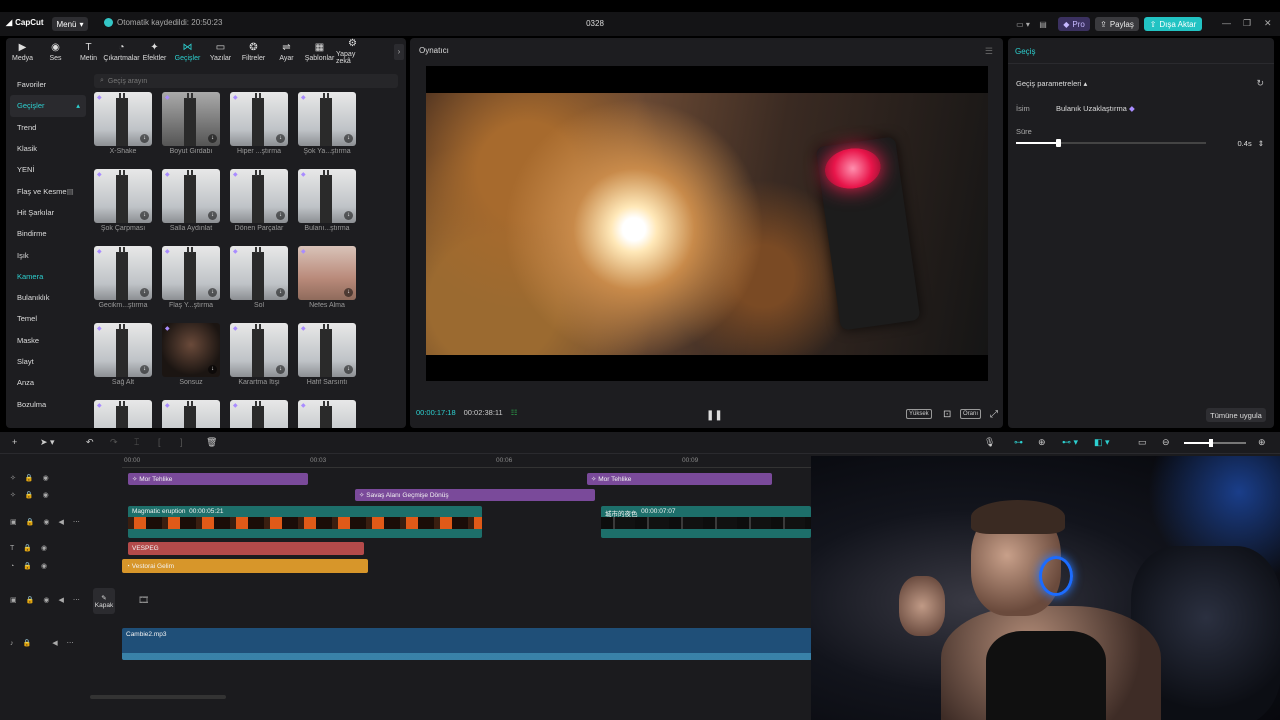 The width and height of the screenshot is (1280, 720). Describe the element at coordinates (191, 277) in the screenshot. I see `transition-tile: ◆ ↓ Flaş Y...ştırma` at that location.